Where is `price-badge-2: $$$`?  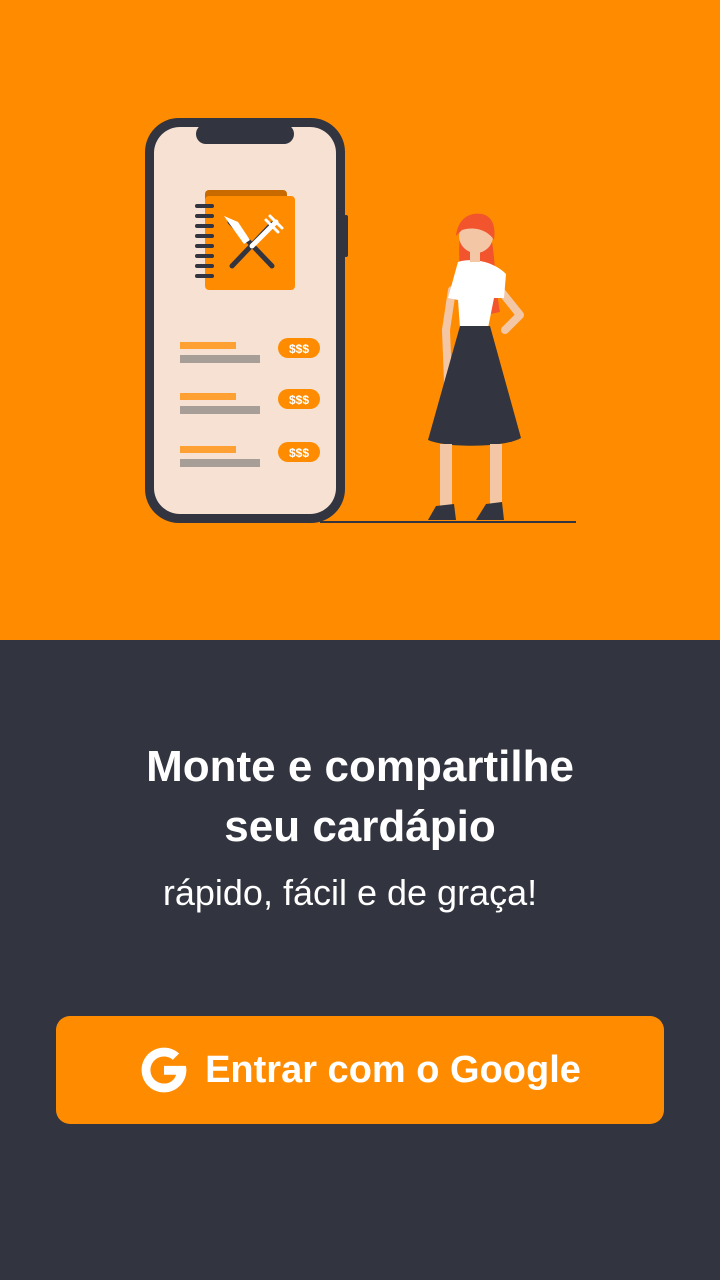
price-badge-2: $$$ is located at coordinates (299, 400).